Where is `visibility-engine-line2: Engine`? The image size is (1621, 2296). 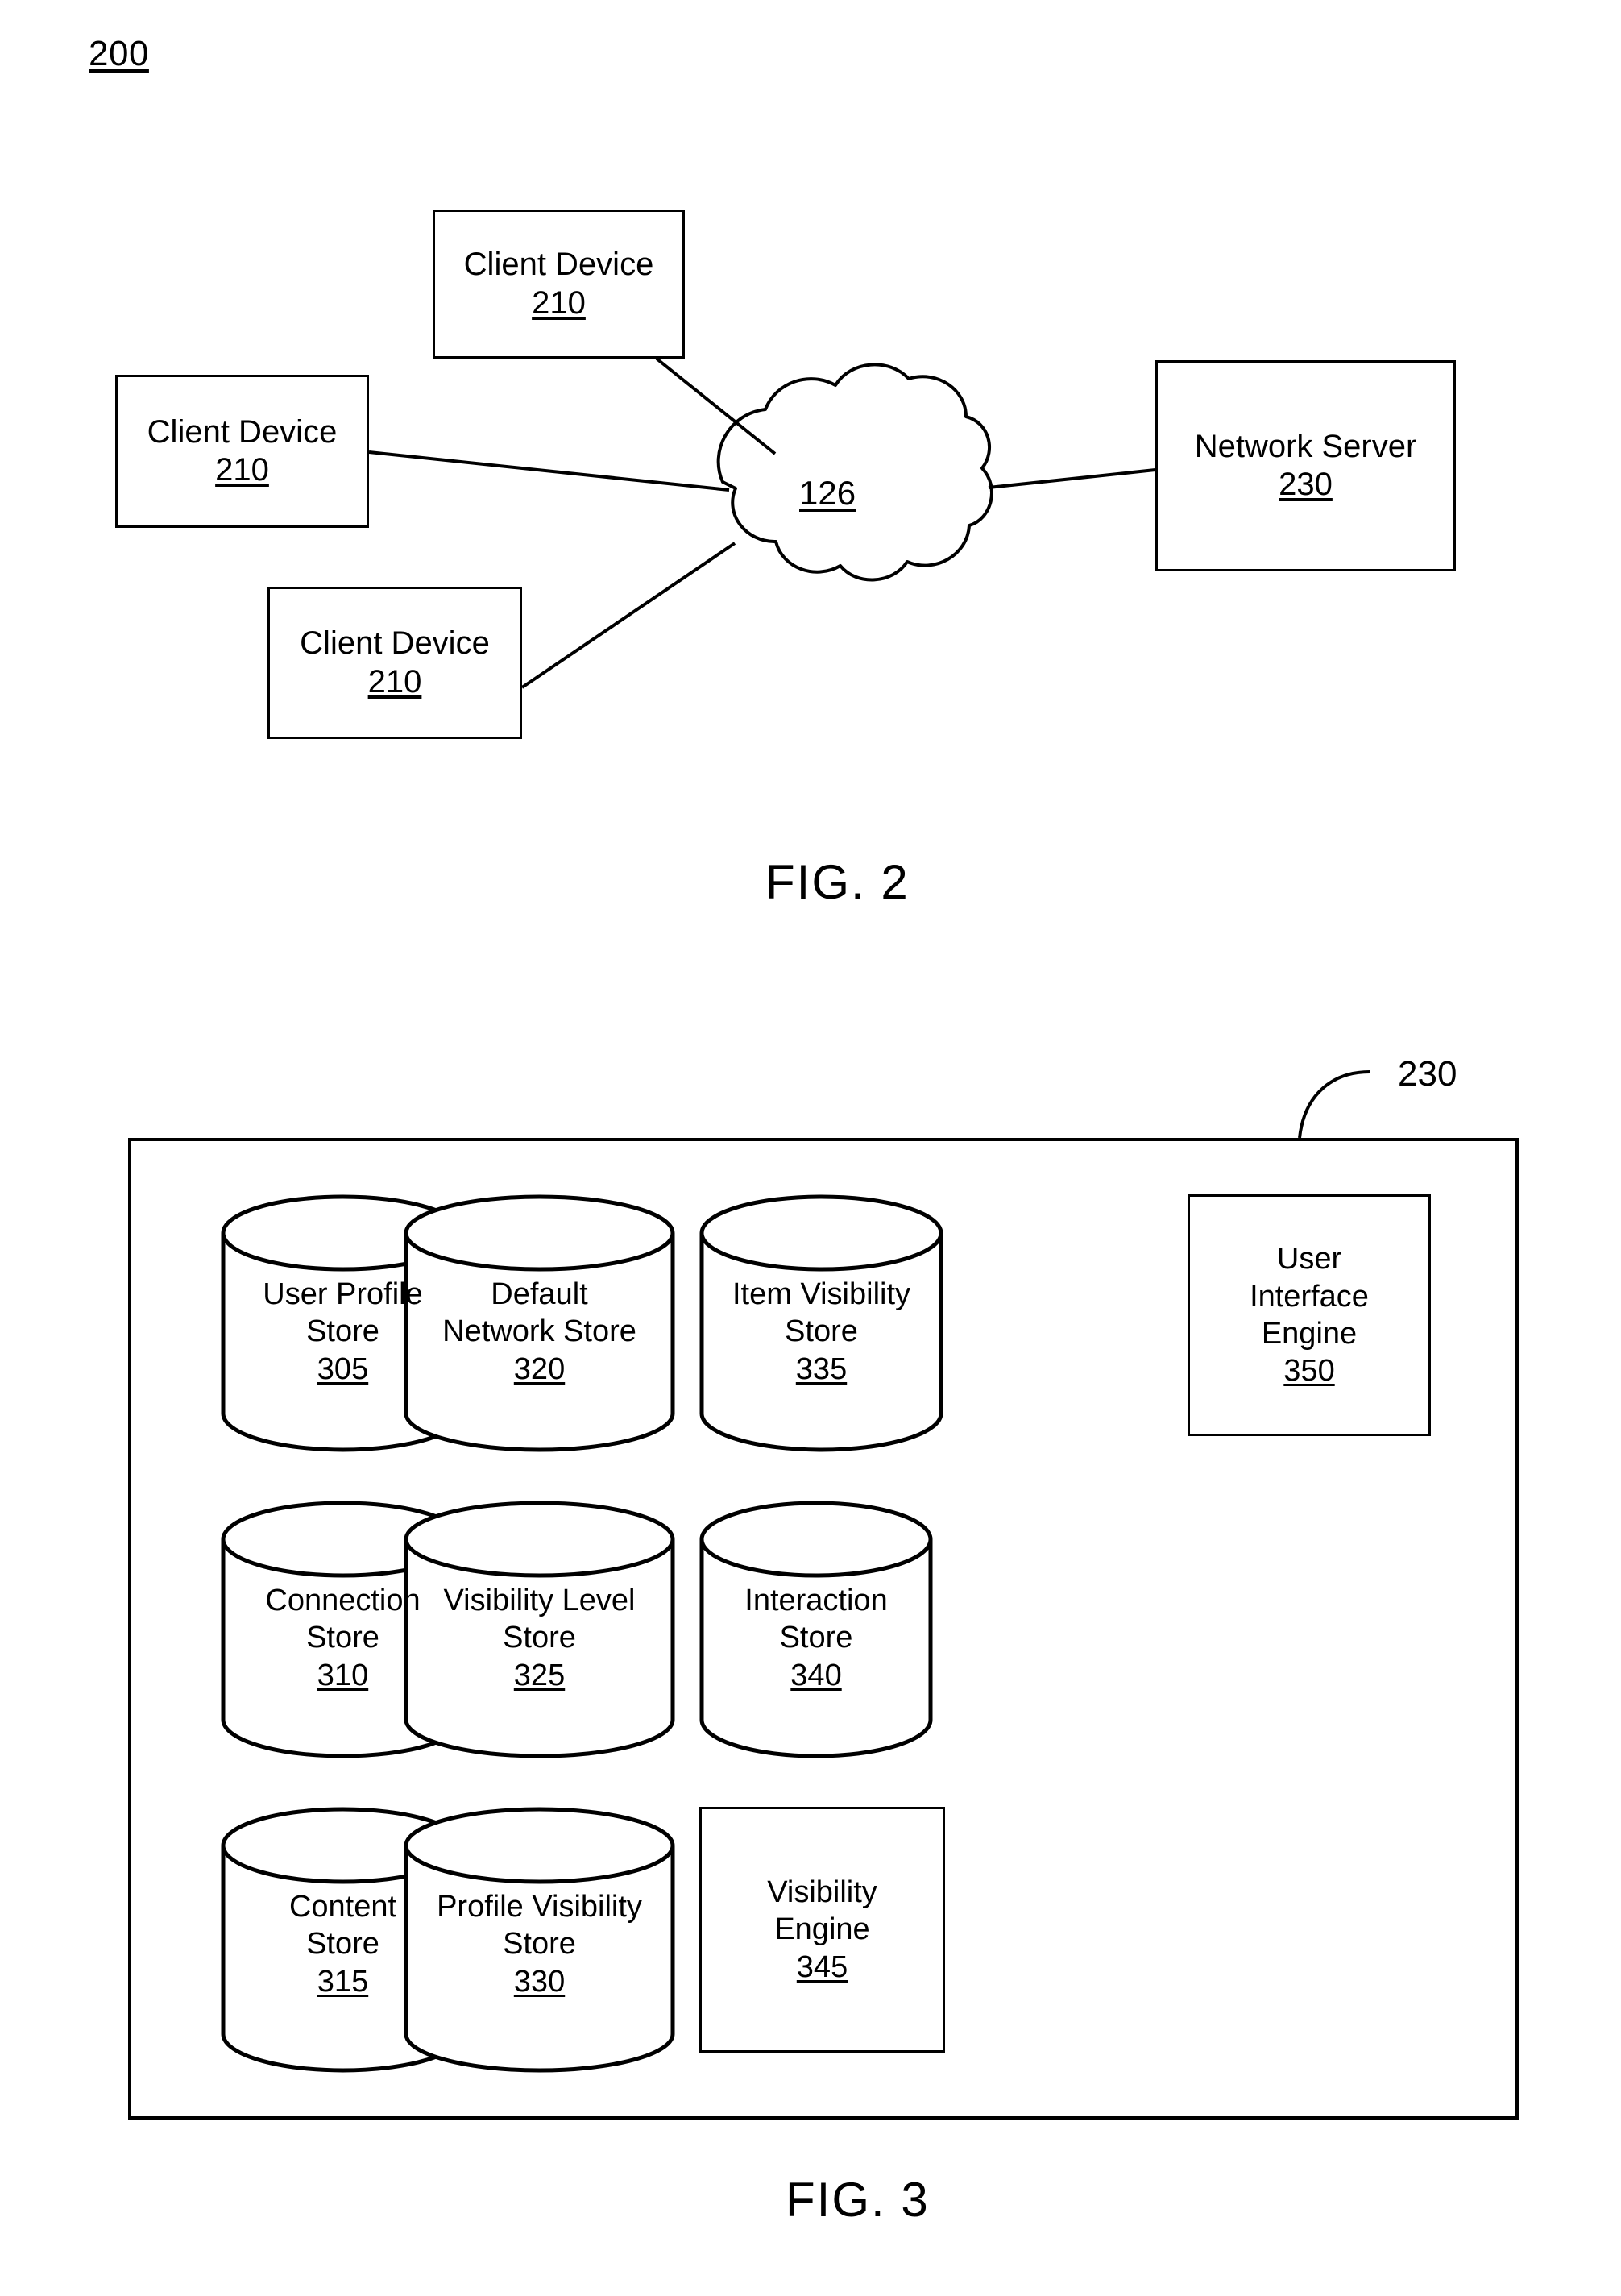
visibility-engine-line2: Engine is located at coordinates (822, 1929).